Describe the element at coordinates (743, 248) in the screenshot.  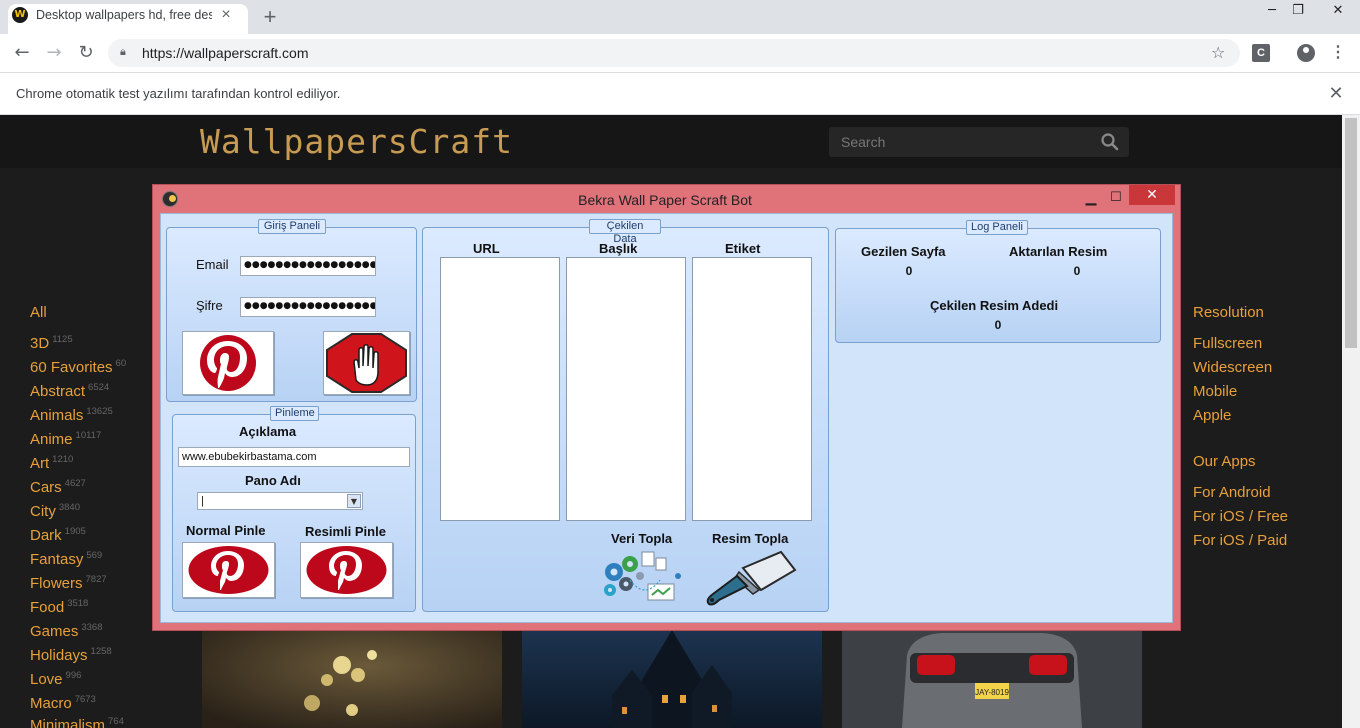
I see `tag-column-header: Etiket` at that location.